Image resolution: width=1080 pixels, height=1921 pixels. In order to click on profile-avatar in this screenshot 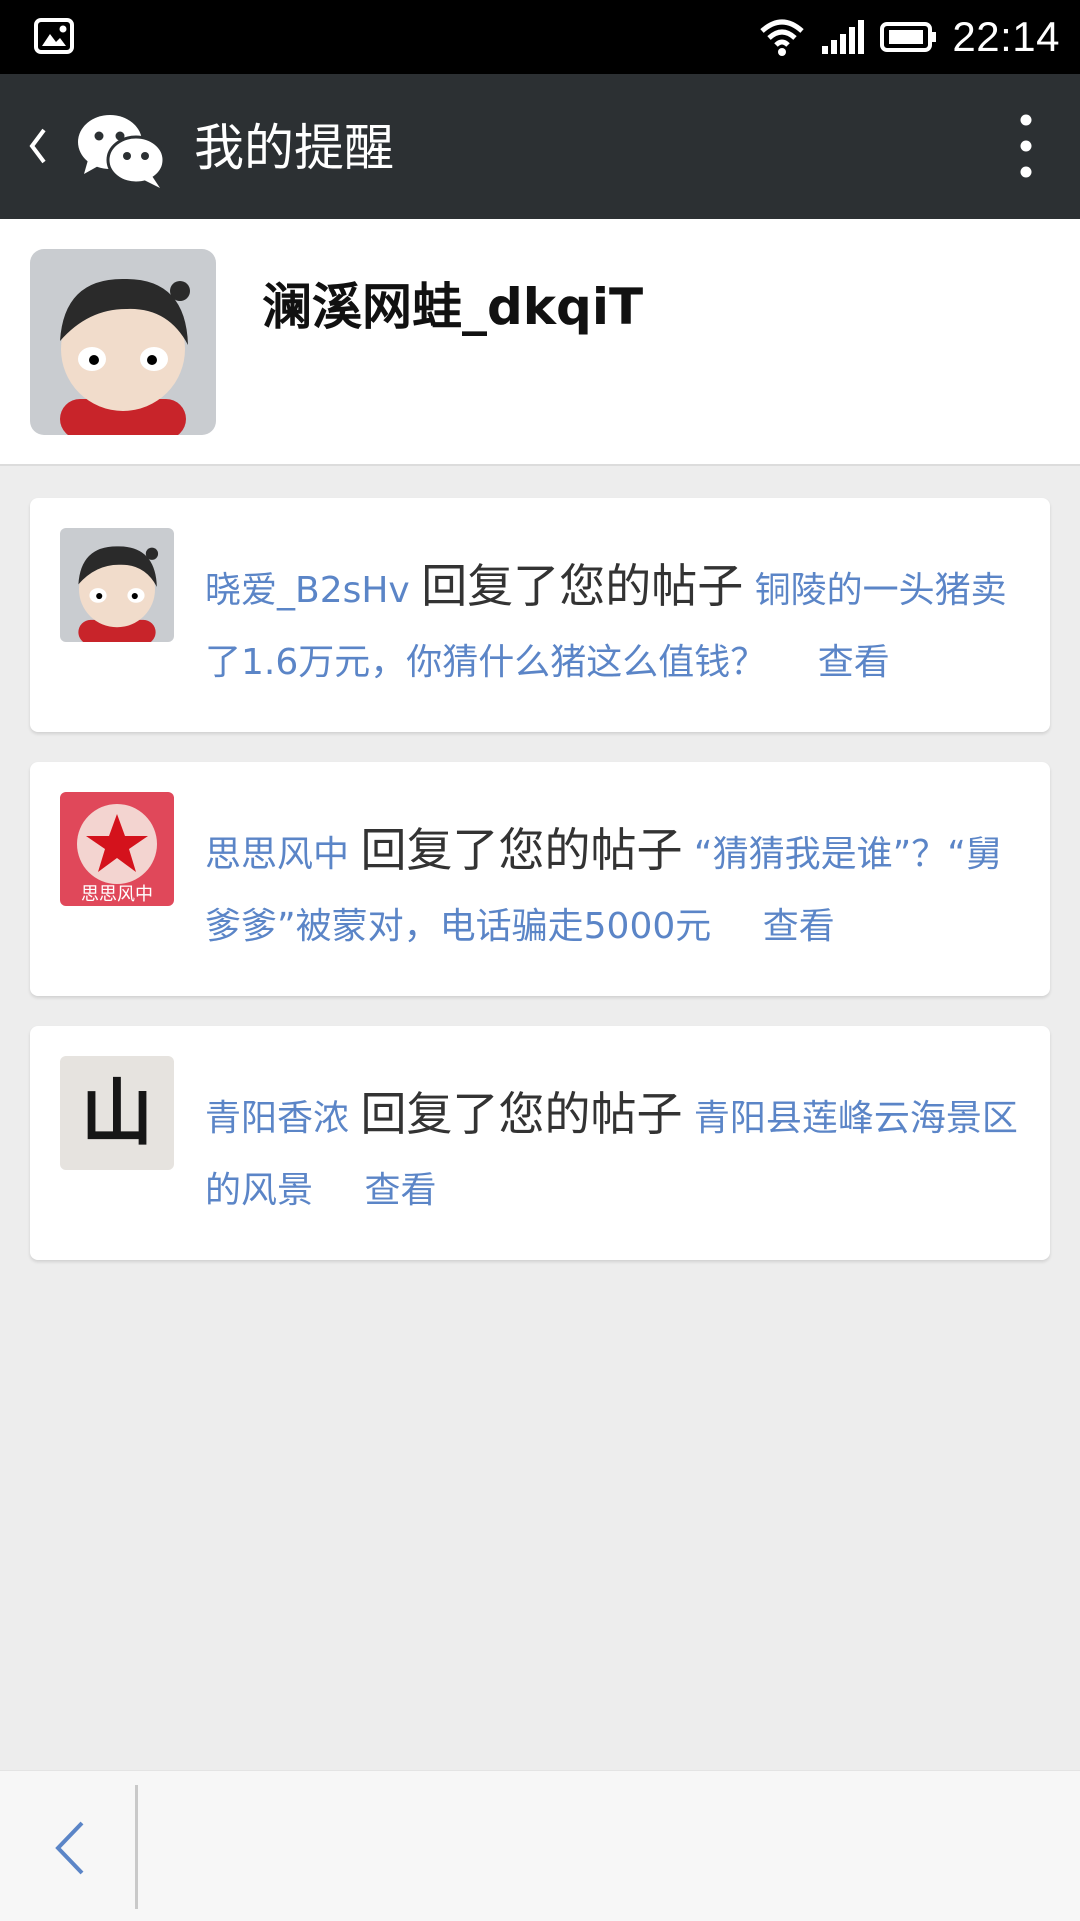, I will do `click(123, 342)`.